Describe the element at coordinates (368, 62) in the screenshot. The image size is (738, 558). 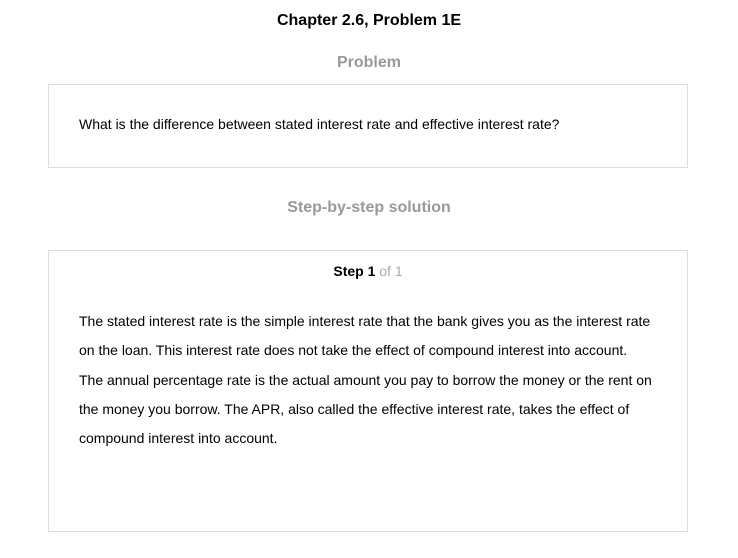
I see `problem-heading: Problem` at that location.